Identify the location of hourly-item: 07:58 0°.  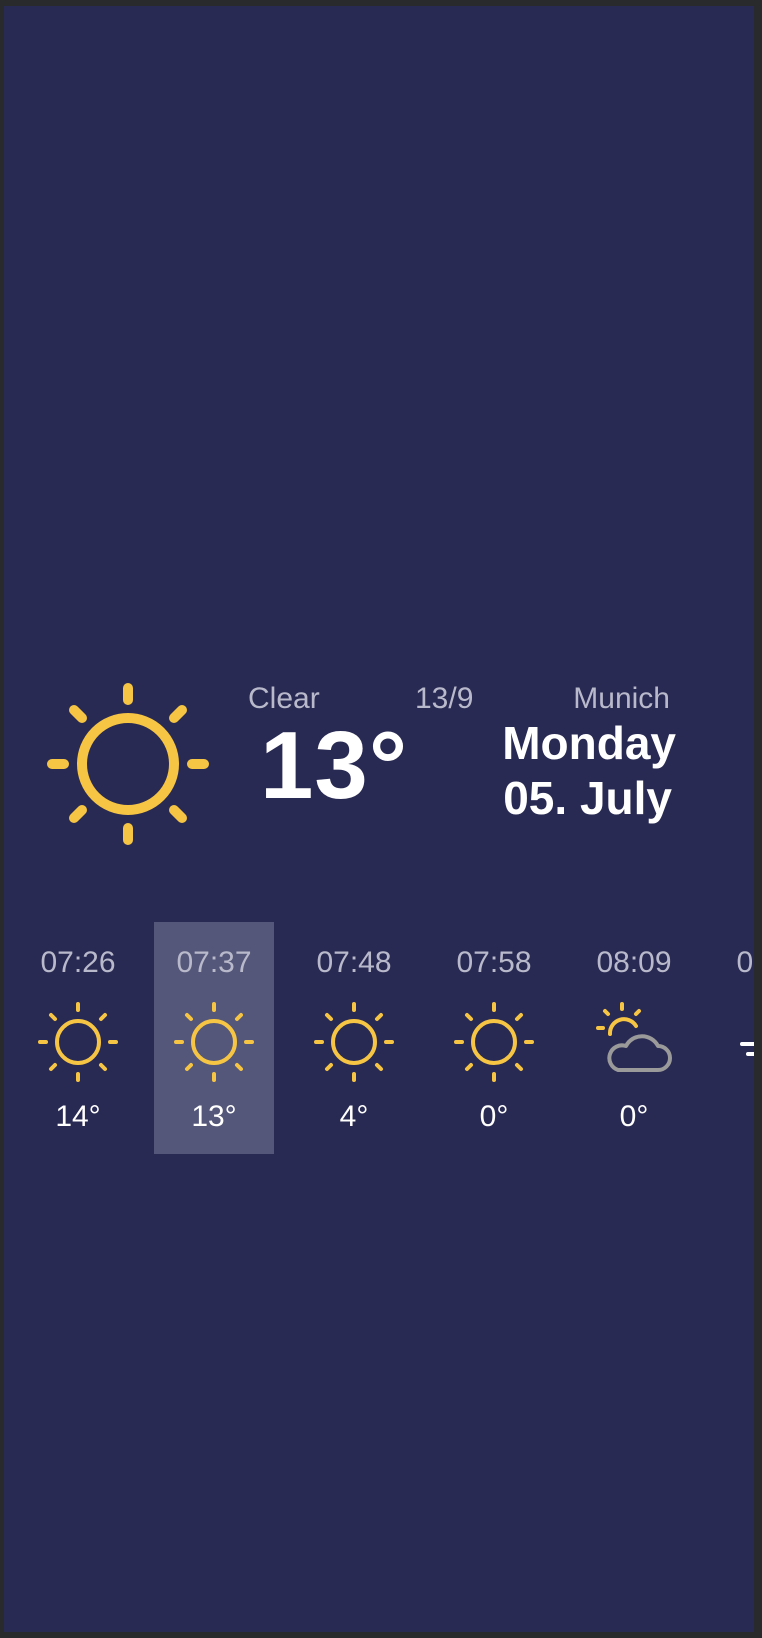
(494, 1038).